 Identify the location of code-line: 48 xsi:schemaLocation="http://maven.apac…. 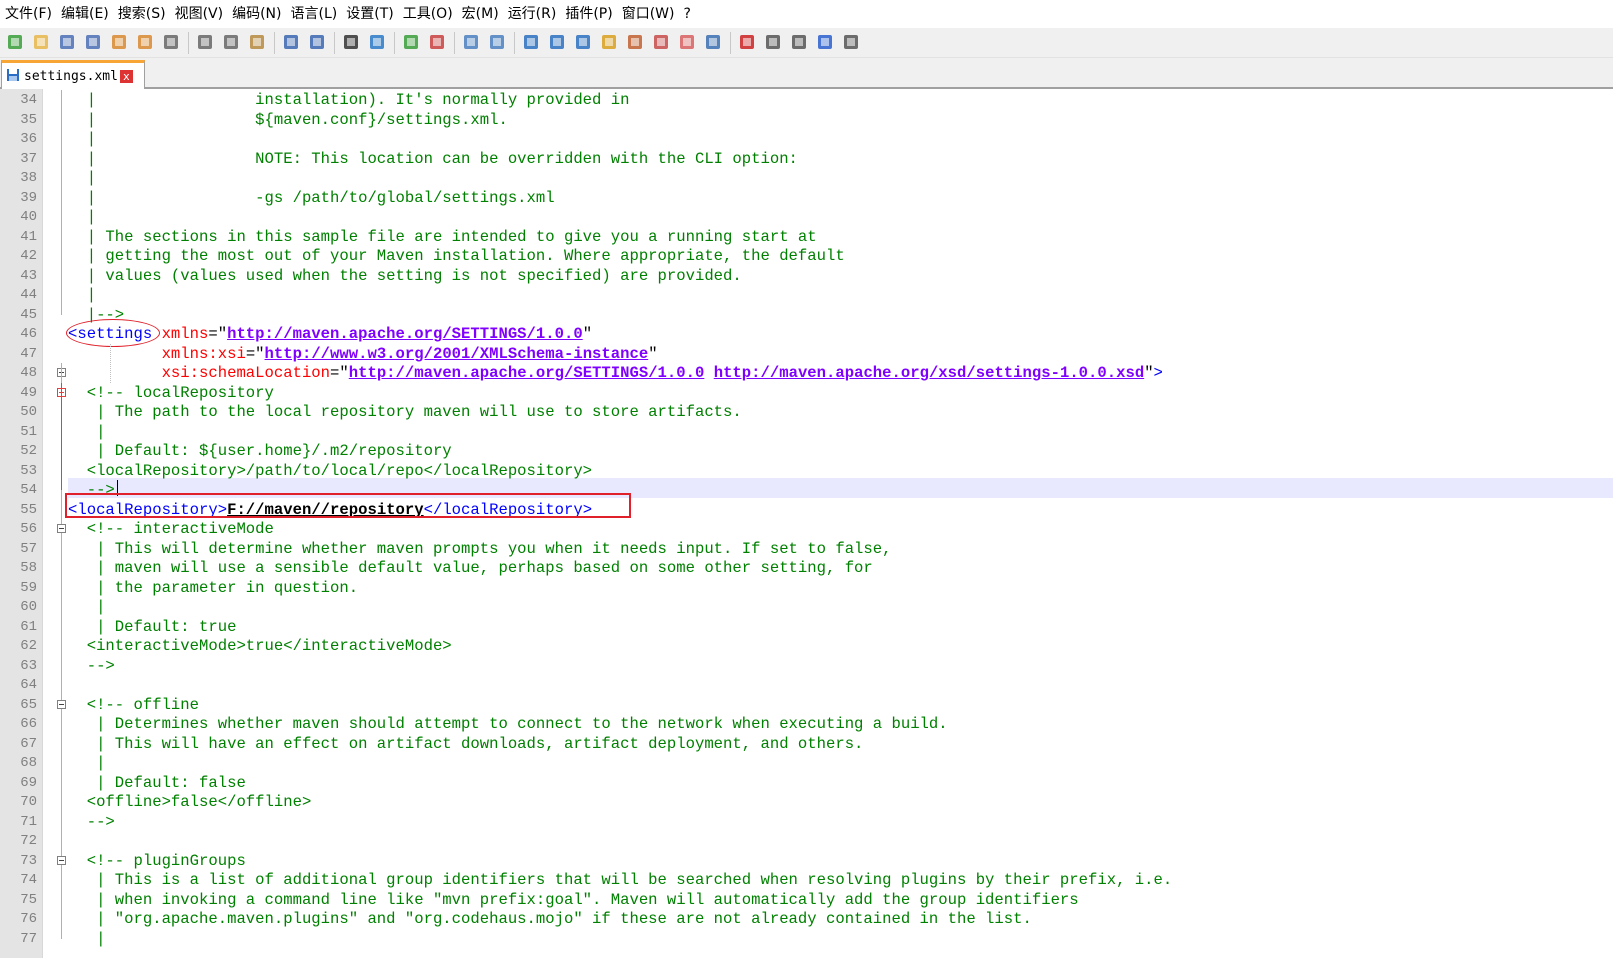
(806, 373).